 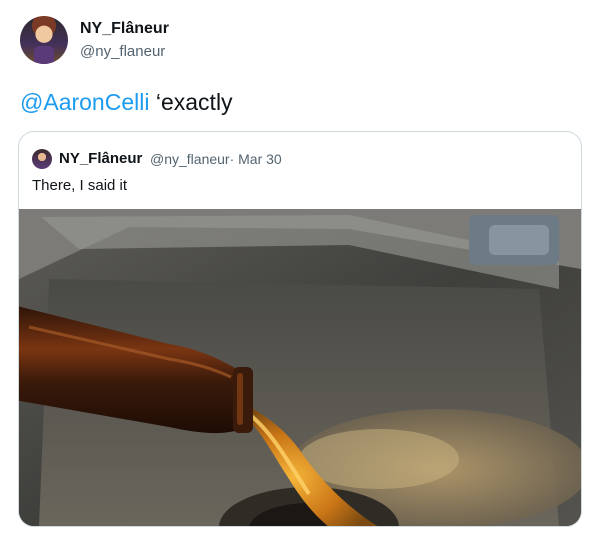 What do you see at coordinates (42, 159) in the screenshot?
I see `quoted-author-avatar` at bounding box center [42, 159].